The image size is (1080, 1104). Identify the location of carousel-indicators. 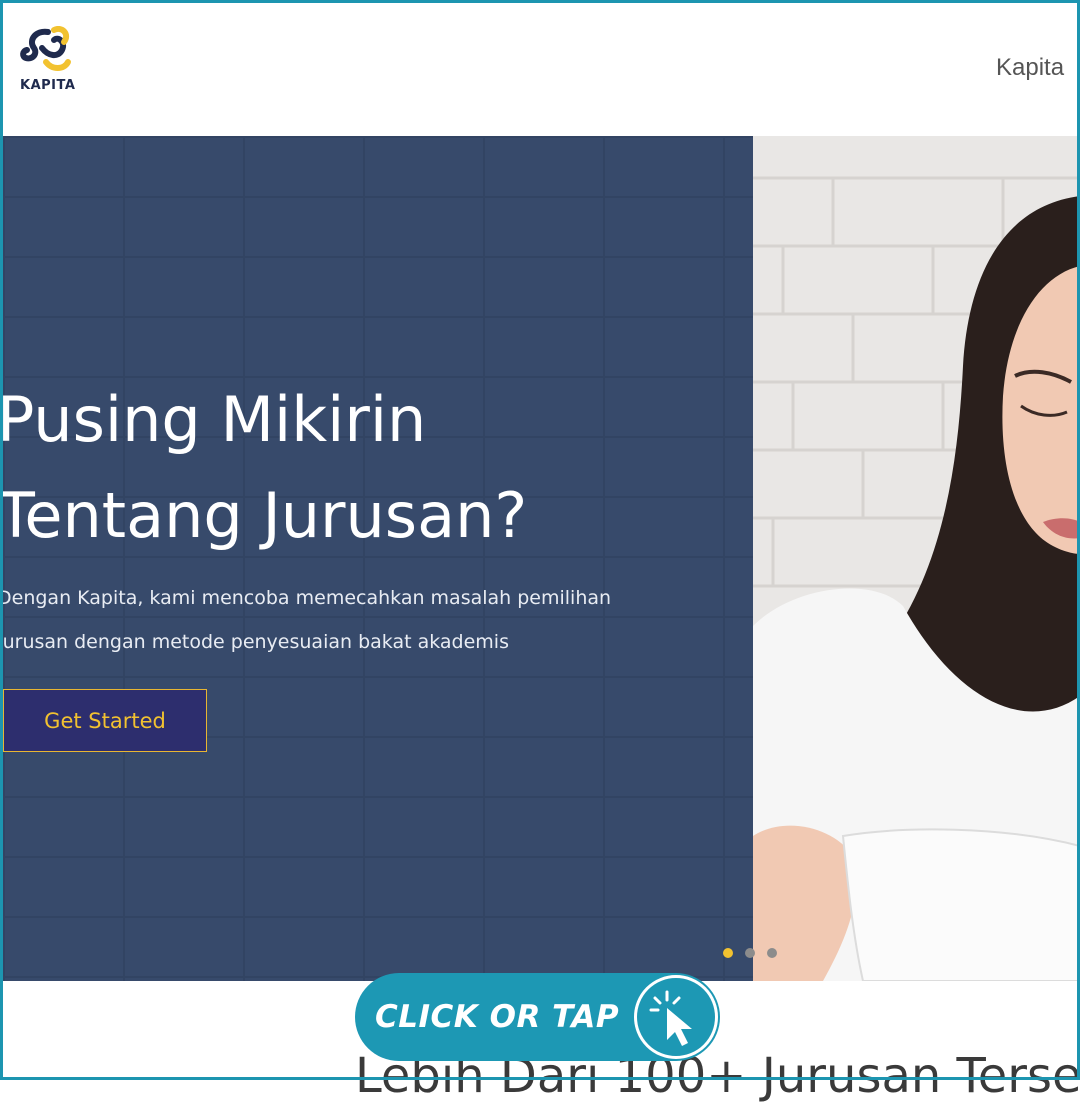
(750, 953).